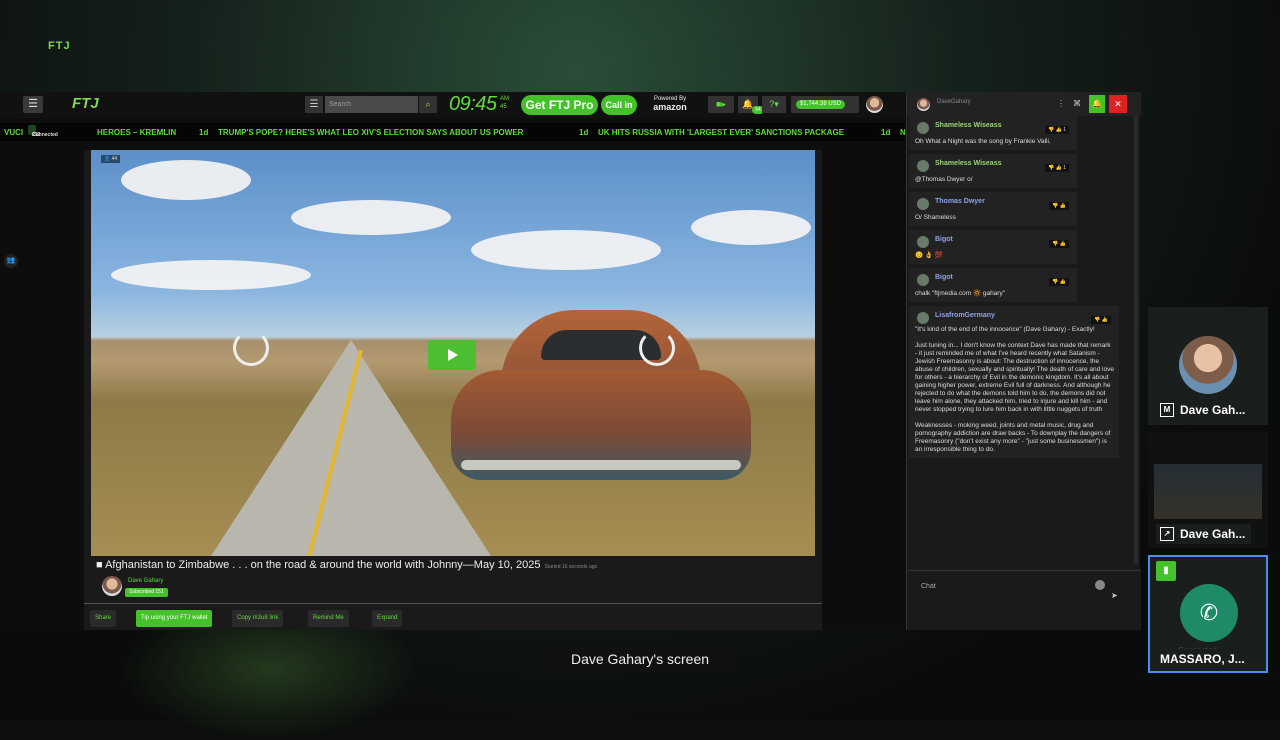  I want to click on subscribed-label: Subscribed, so click(141, 592).